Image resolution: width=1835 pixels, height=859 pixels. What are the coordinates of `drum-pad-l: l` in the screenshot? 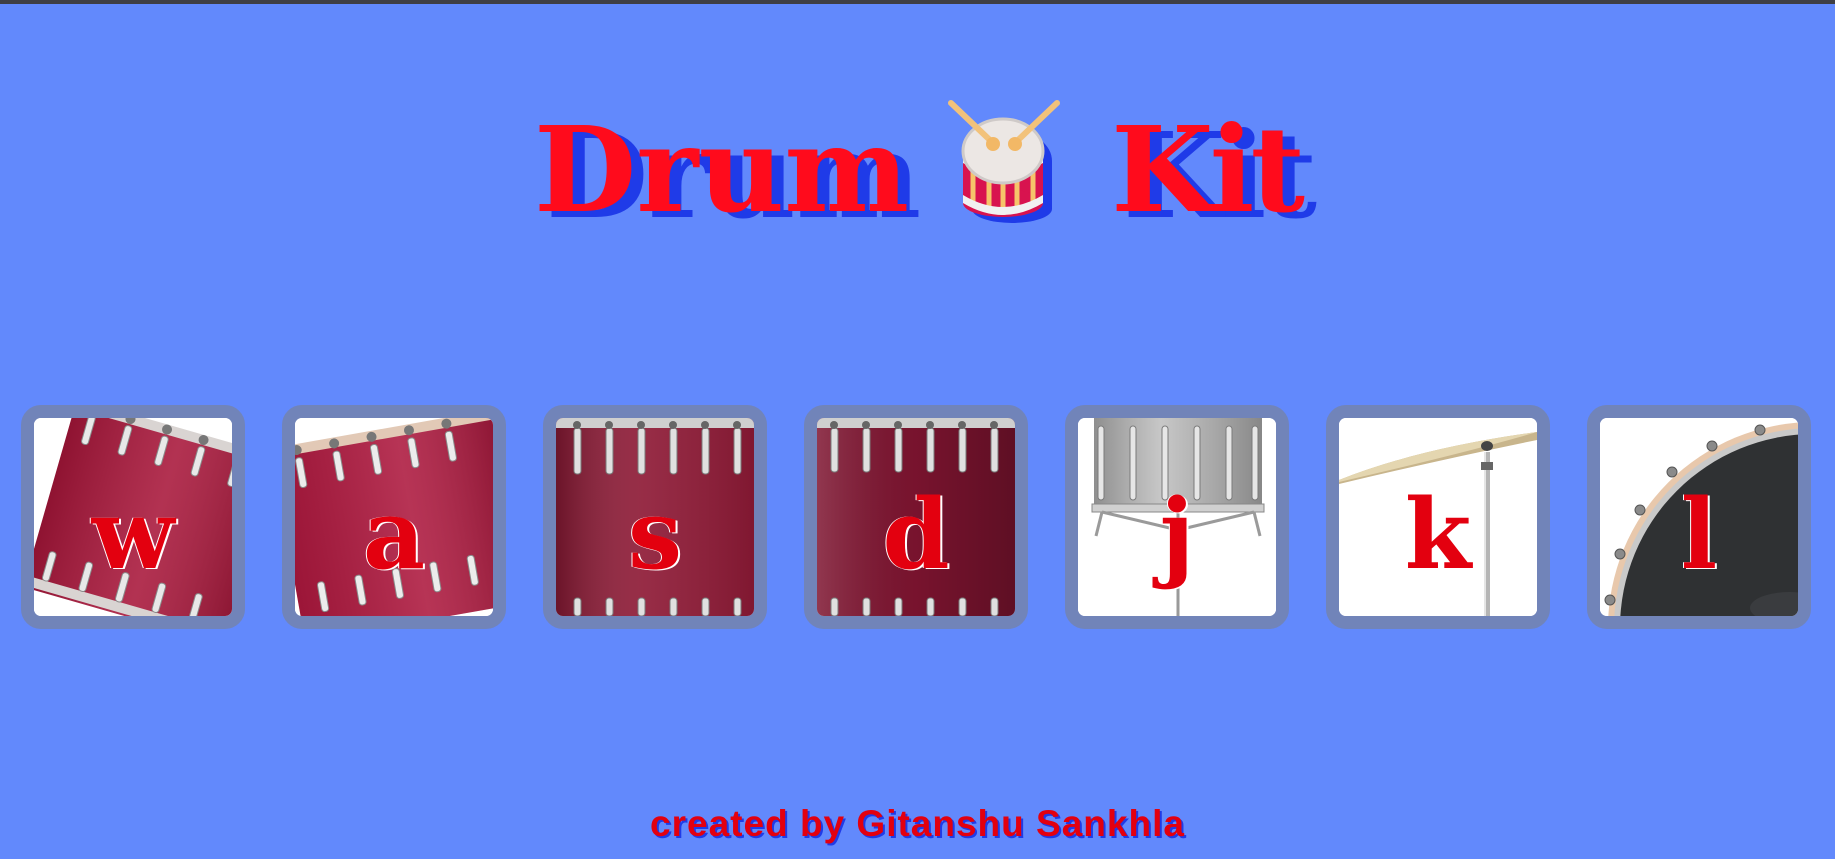 It's located at (1699, 517).